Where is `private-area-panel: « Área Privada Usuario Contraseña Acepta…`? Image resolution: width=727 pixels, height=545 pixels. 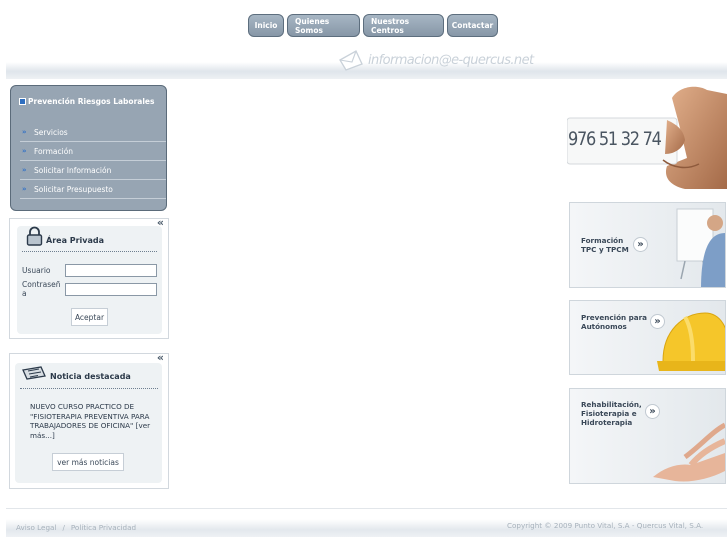
private-area-panel: « Área Privada Usuario Contraseña Acepta… is located at coordinates (89, 277).